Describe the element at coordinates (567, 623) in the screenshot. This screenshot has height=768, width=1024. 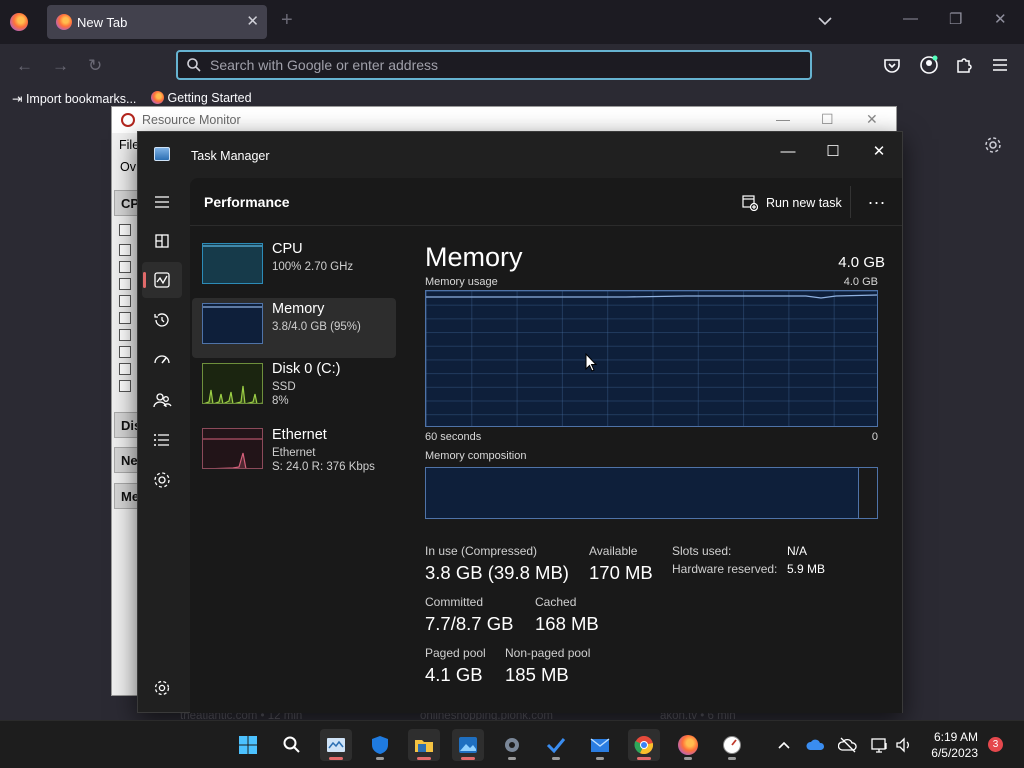
I see `stat-value: 168 MB` at that location.